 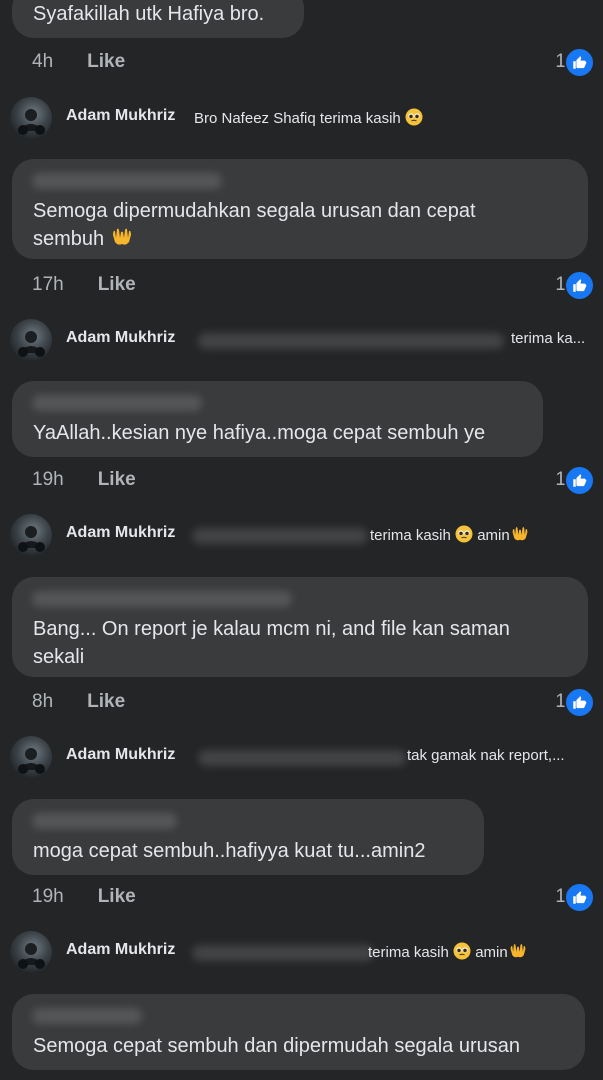 What do you see at coordinates (59, 657) in the screenshot?
I see `comment-text-line: sekali` at bounding box center [59, 657].